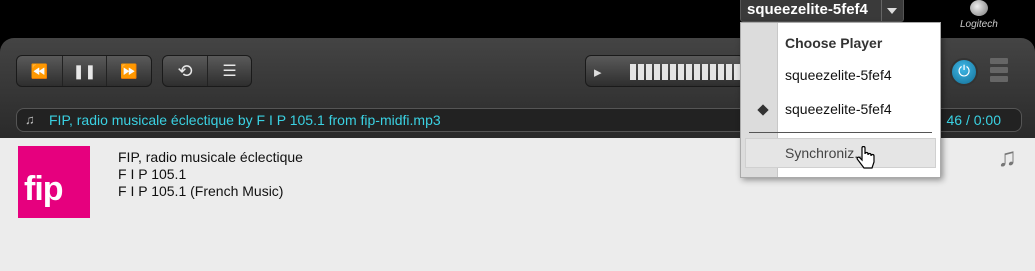 This screenshot has width=1035, height=271. I want to click on forward-icon: ⏩, so click(129, 70).